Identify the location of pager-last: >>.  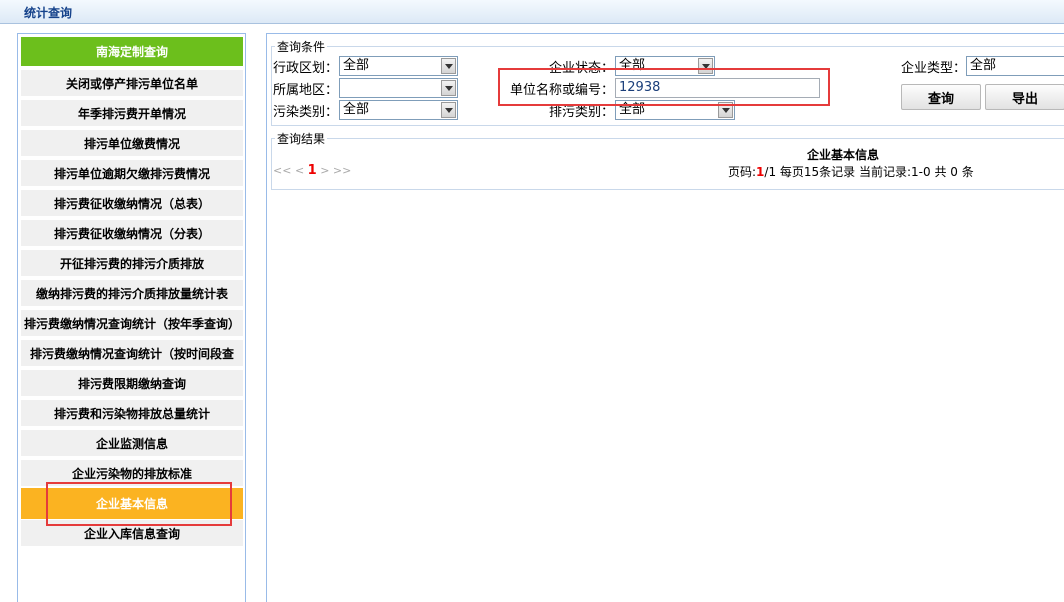
(342, 170).